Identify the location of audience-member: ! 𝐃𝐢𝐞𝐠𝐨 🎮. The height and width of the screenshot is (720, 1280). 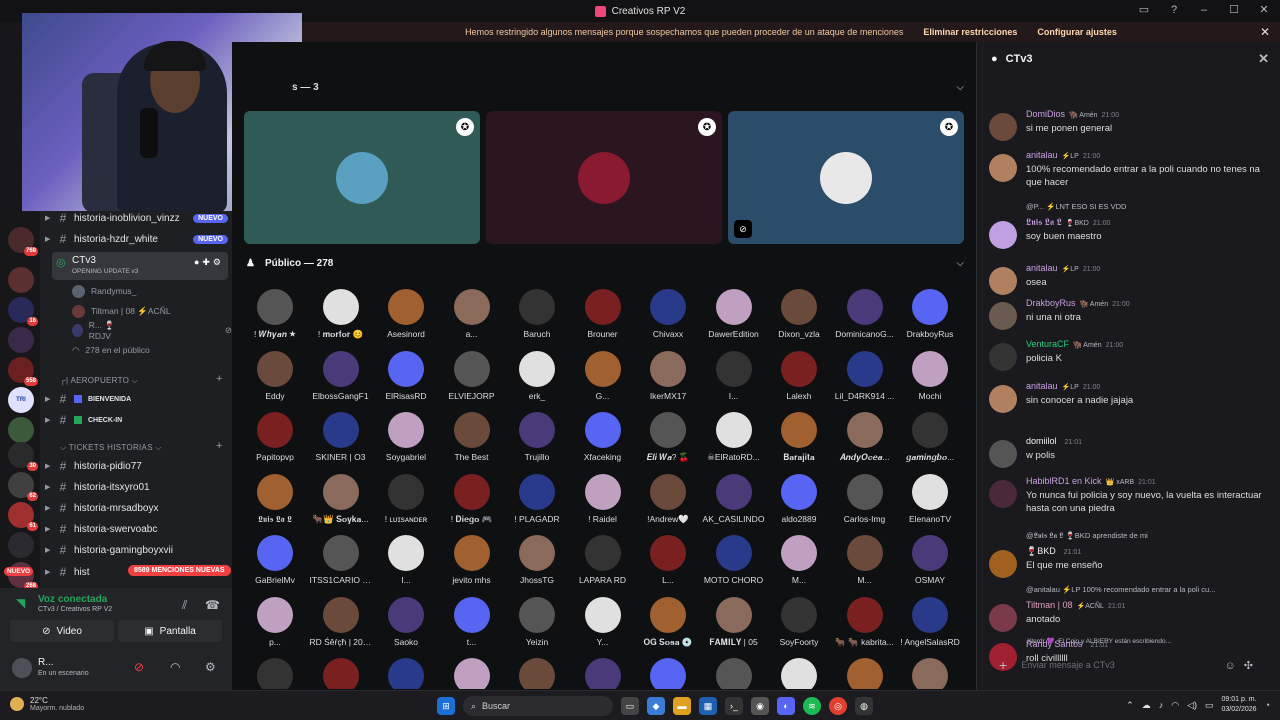
(472, 503).